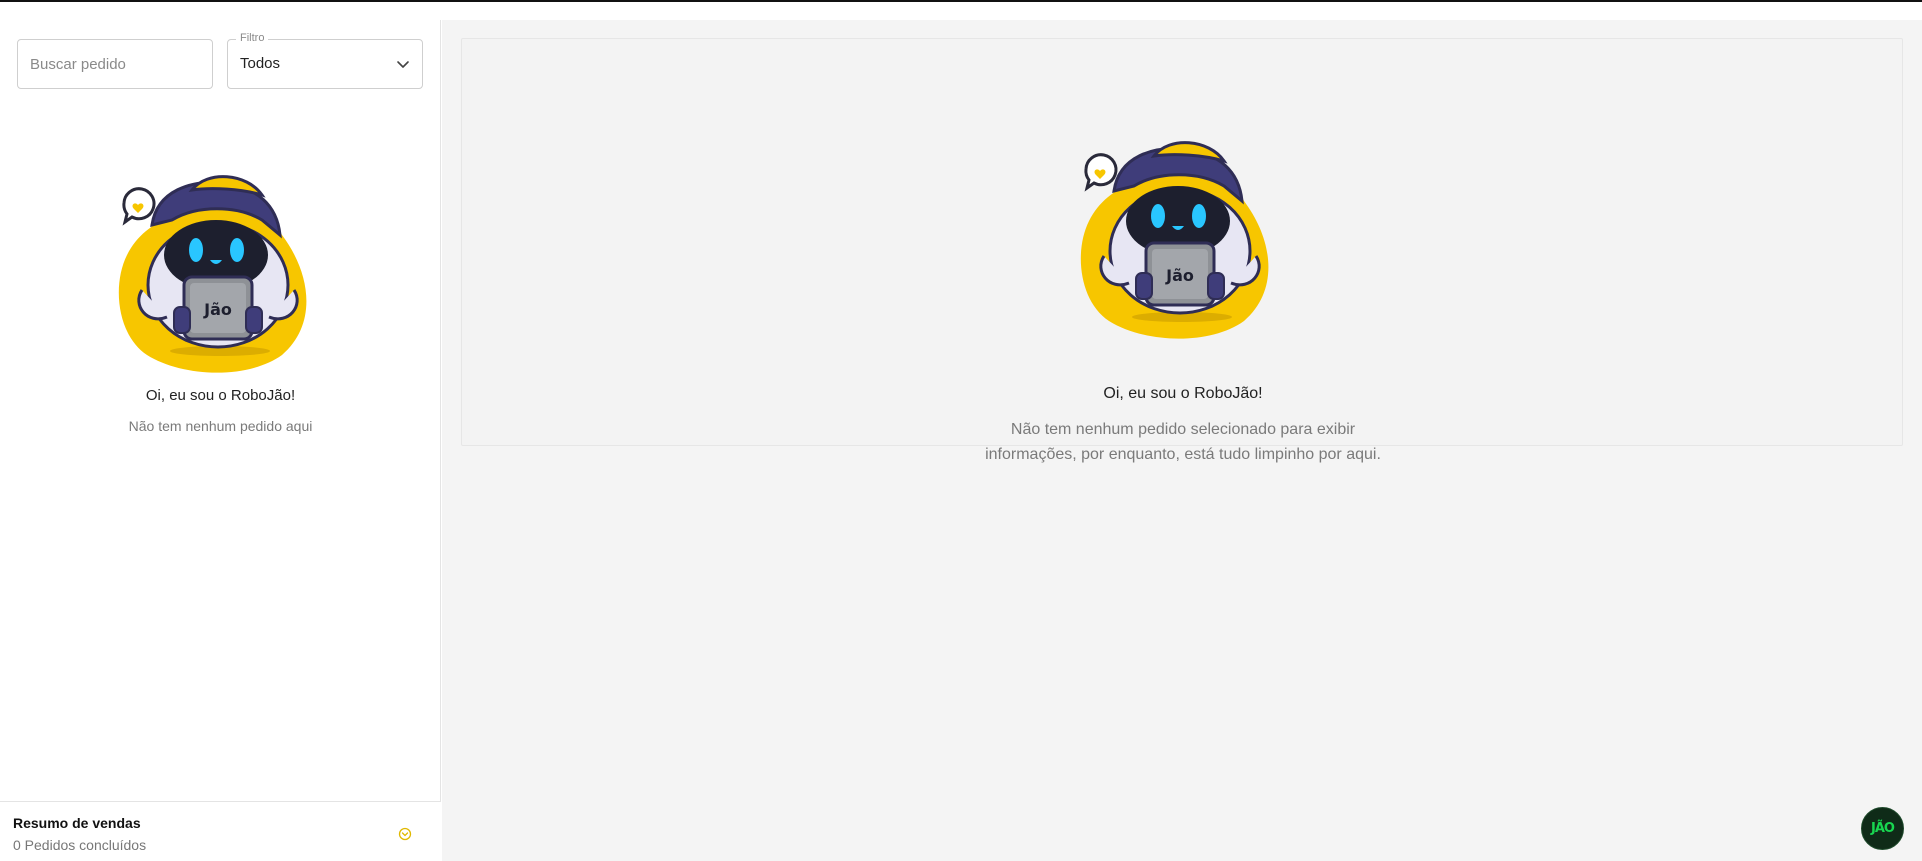 Image resolution: width=1922 pixels, height=861 pixels. Describe the element at coordinates (325, 60) in the screenshot. I see `filter-select: Filtro Todos` at that location.